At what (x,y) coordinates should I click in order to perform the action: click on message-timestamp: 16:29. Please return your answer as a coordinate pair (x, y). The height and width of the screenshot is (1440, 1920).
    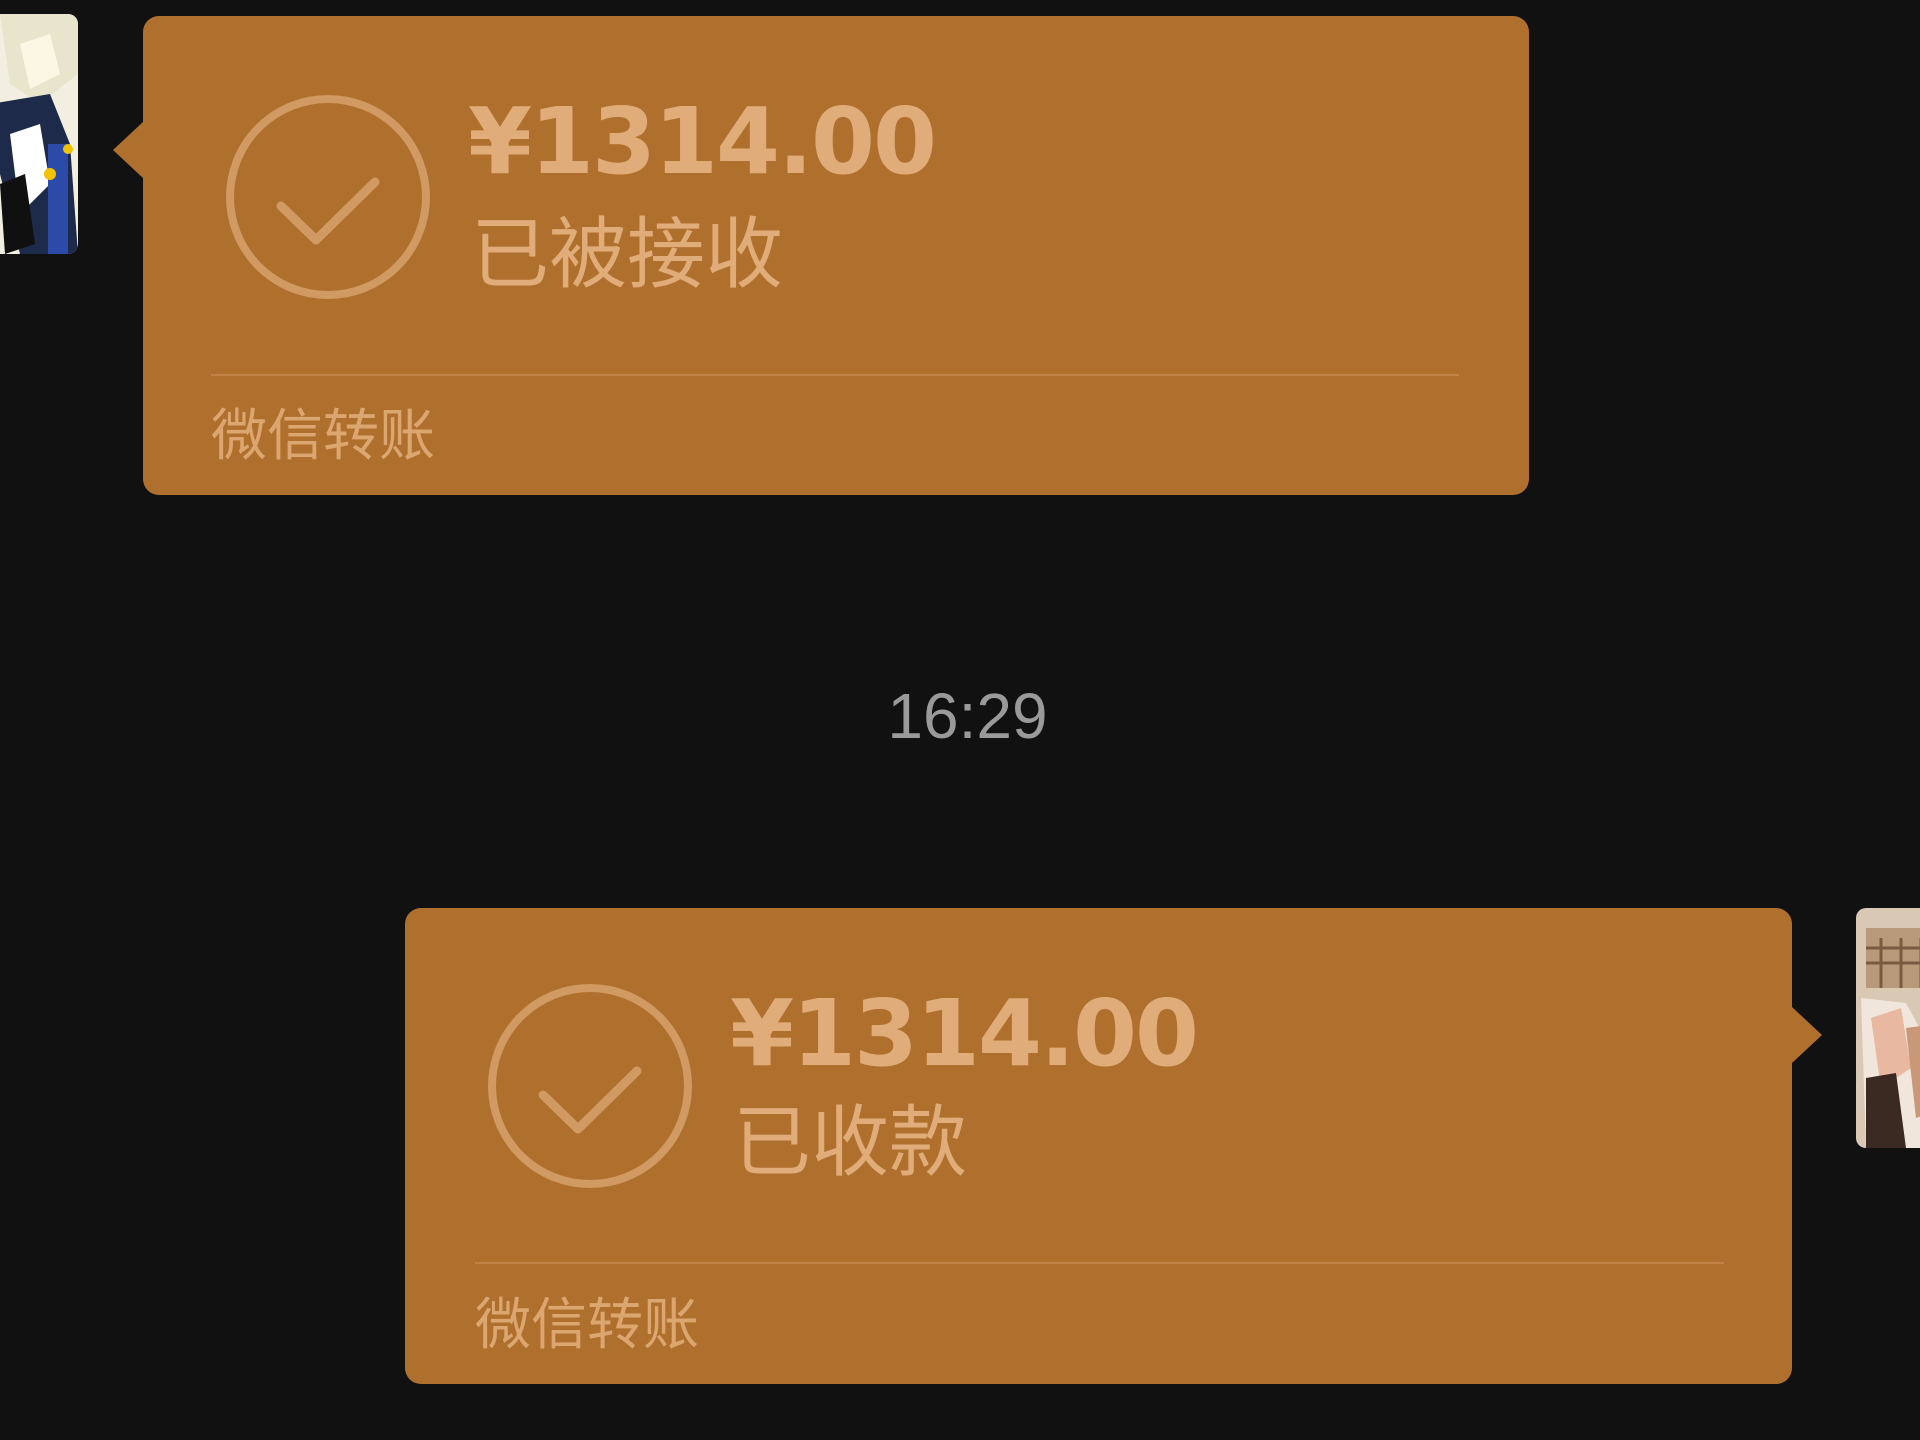
    Looking at the image, I should click on (967, 716).